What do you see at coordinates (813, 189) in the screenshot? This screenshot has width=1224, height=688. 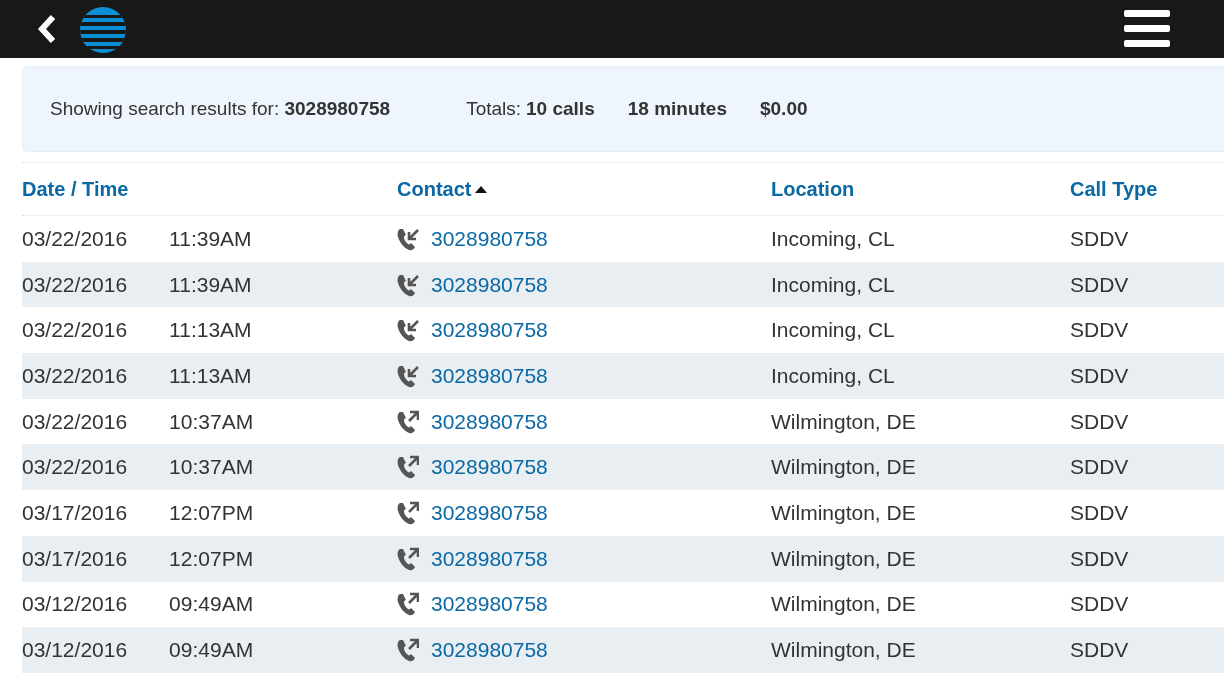 I see `column-header: Location` at bounding box center [813, 189].